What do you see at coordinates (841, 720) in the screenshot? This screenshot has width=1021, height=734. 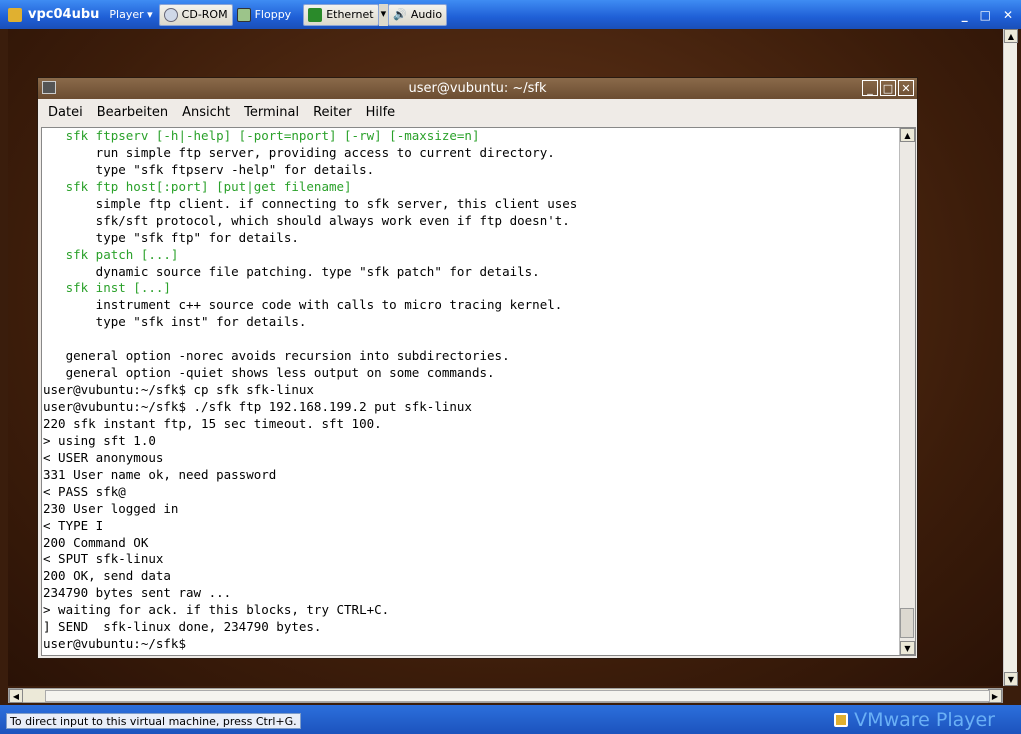 I see `vmware-logo-icon` at bounding box center [841, 720].